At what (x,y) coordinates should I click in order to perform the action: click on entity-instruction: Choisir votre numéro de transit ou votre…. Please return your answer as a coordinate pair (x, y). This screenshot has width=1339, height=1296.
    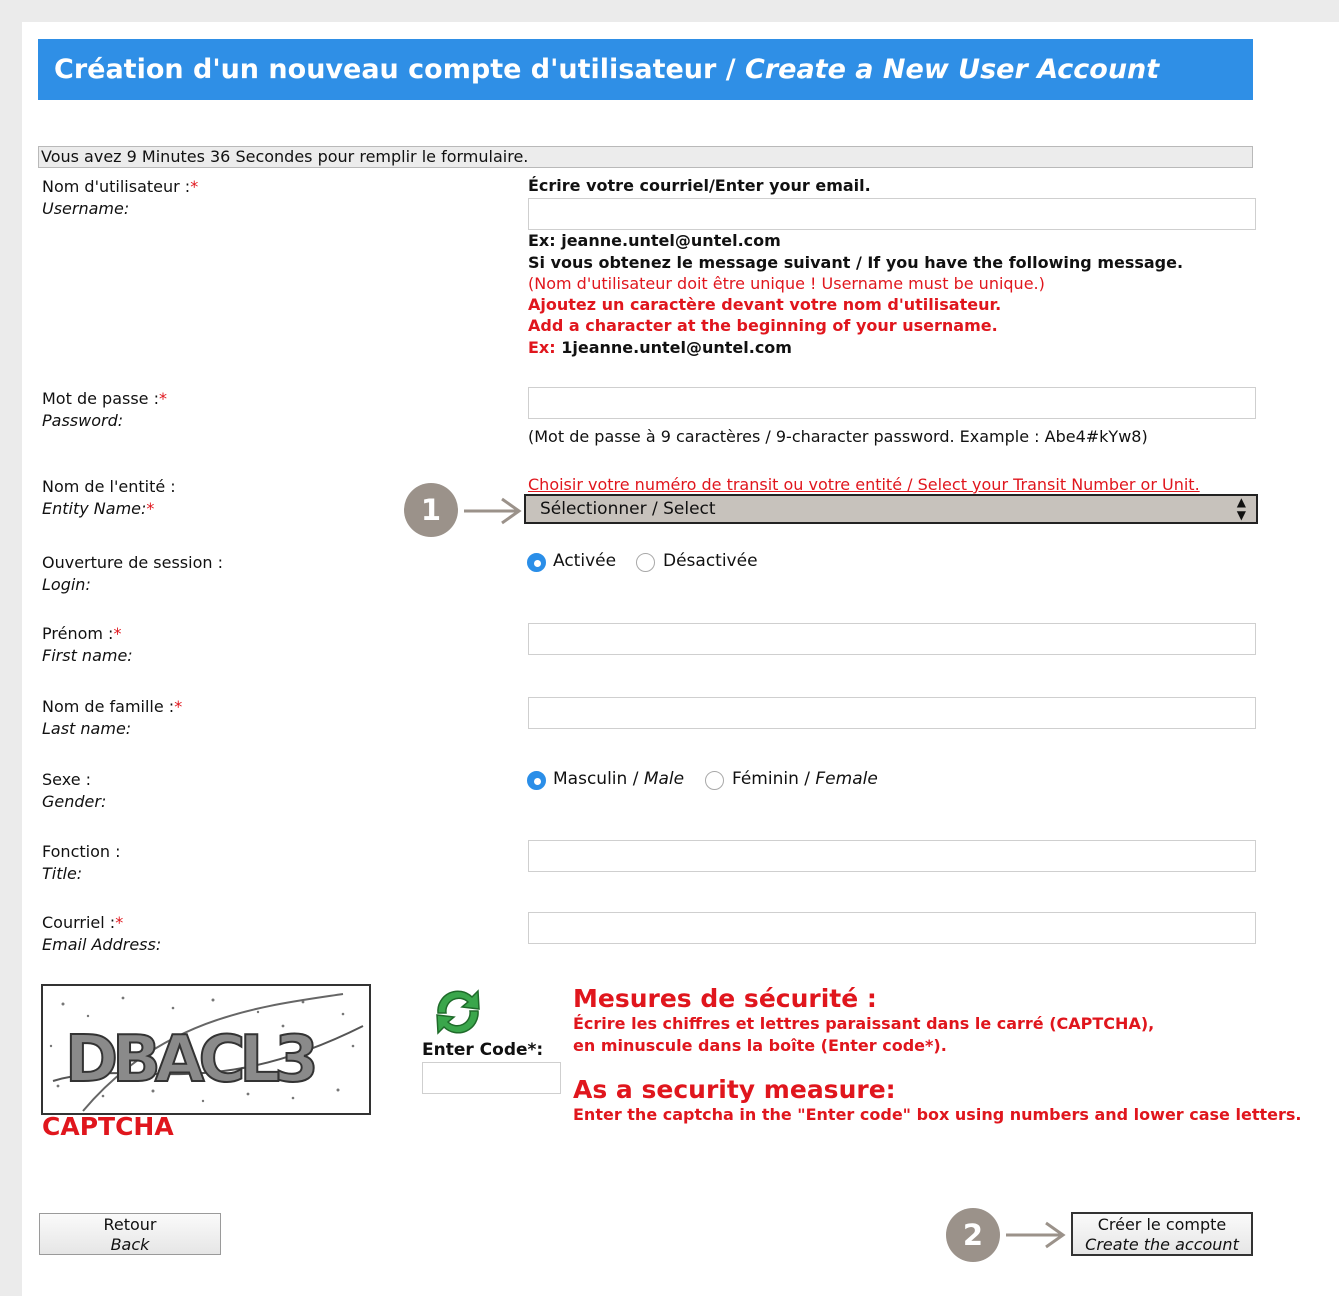
    Looking at the image, I should click on (864, 484).